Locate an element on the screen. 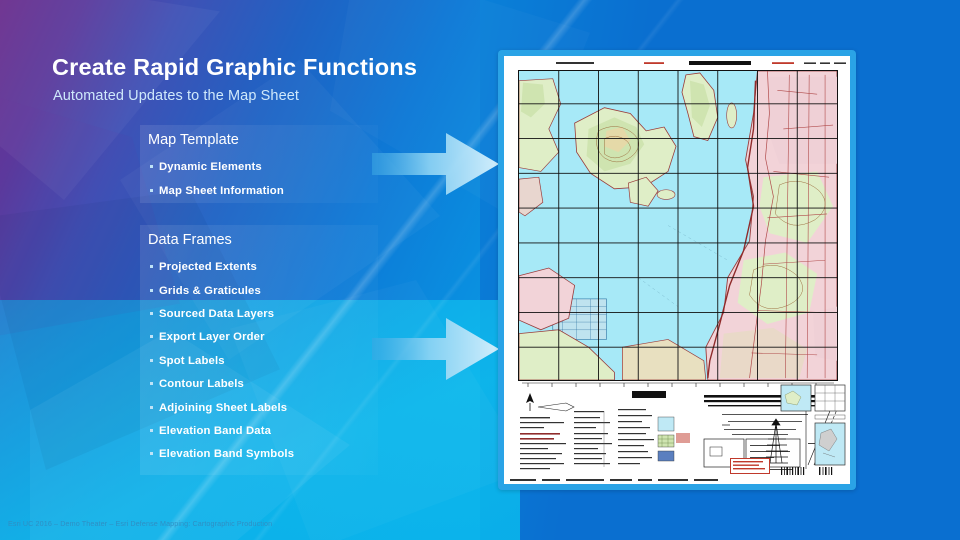 The image size is (960, 540). list-item: Sourced Data Layers is located at coordinates (212, 314).